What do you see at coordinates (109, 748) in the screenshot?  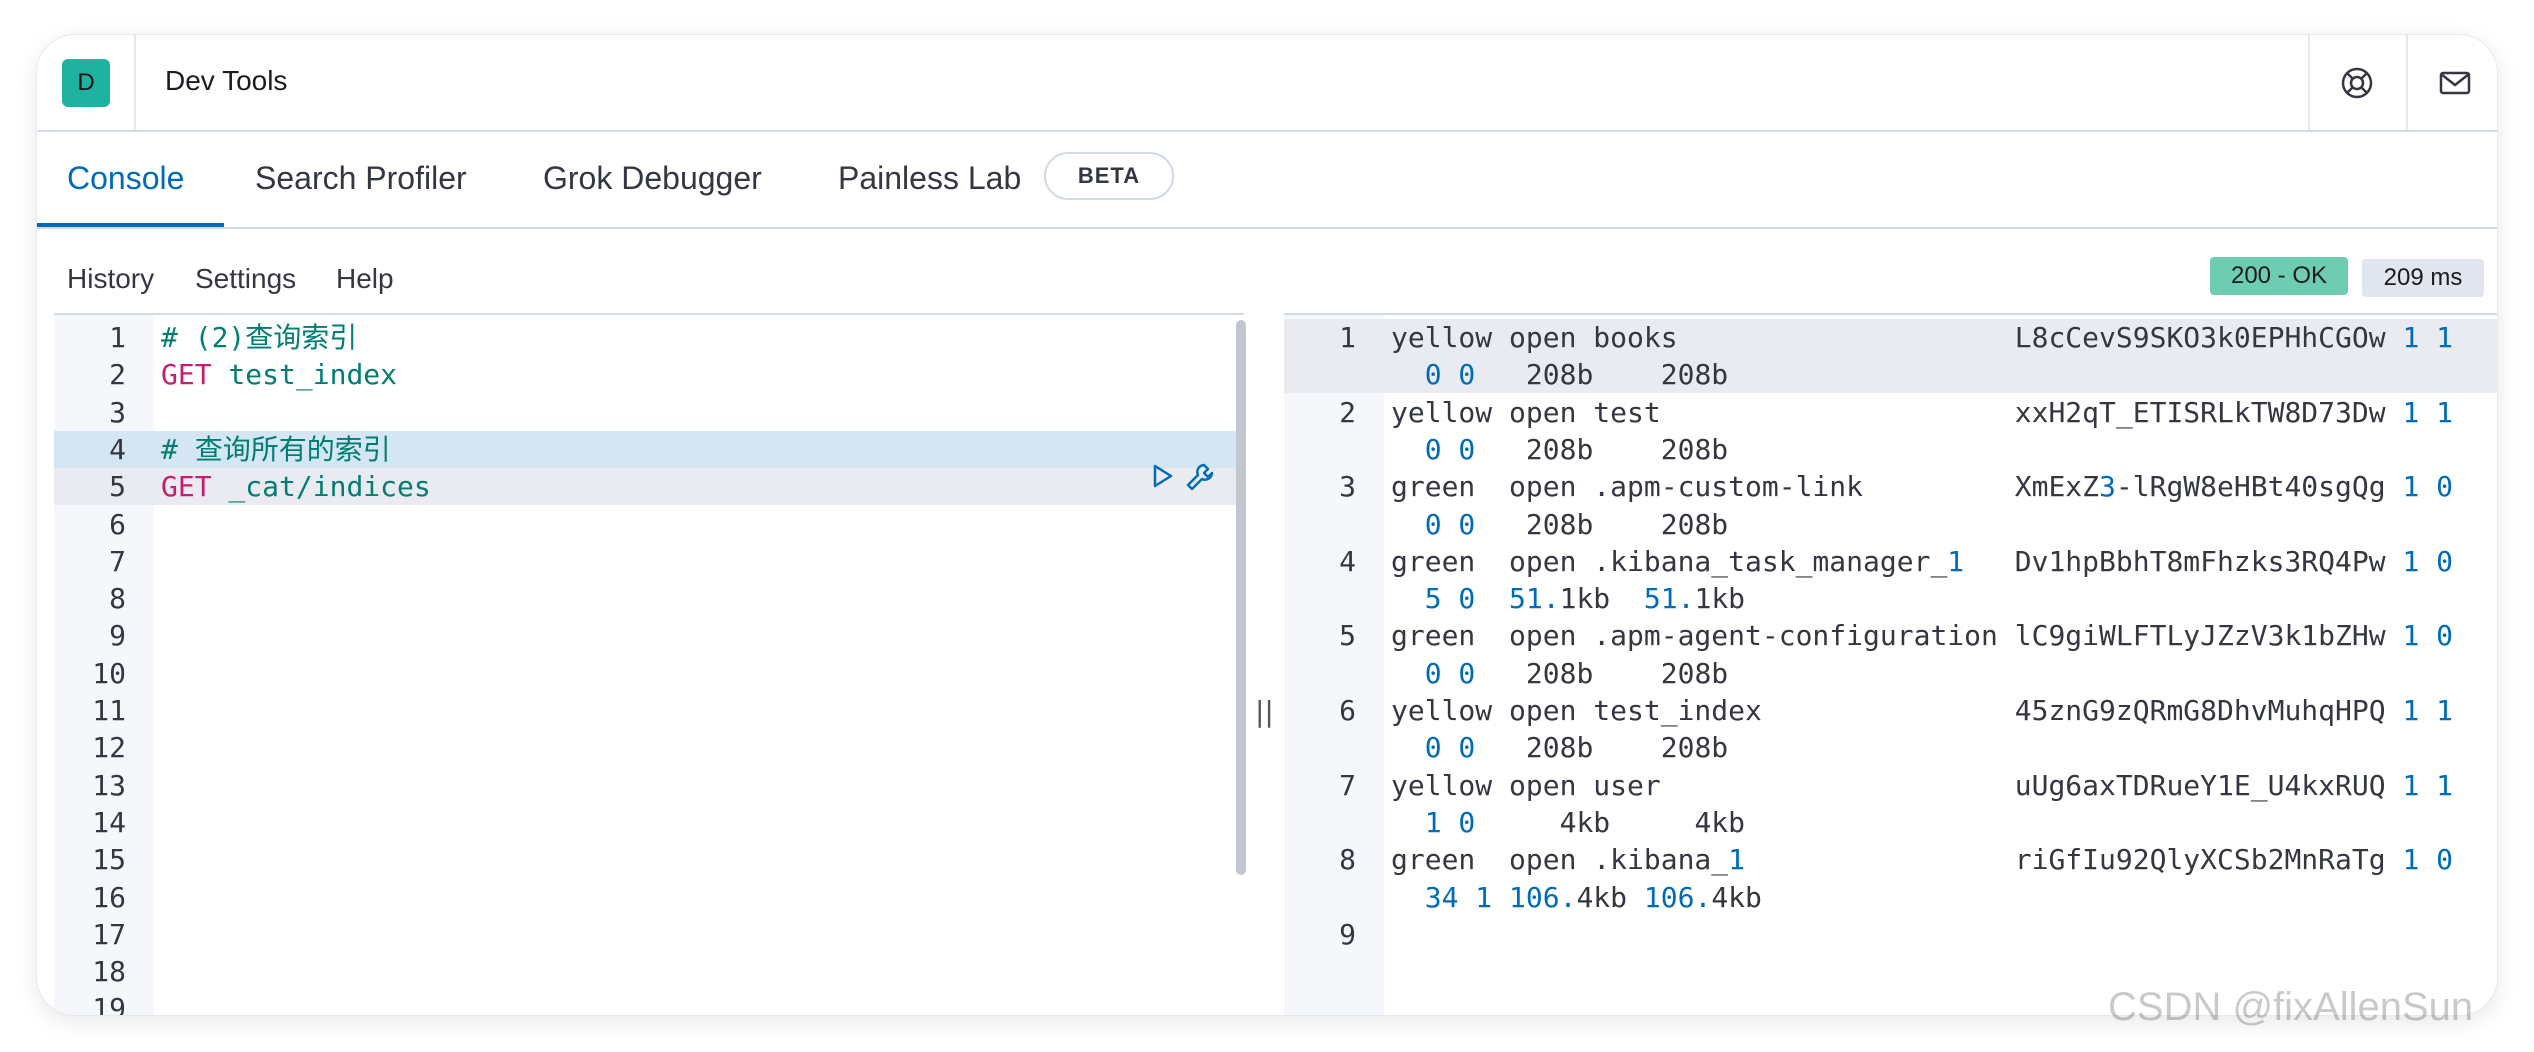 I see `line-number: 12` at bounding box center [109, 748].